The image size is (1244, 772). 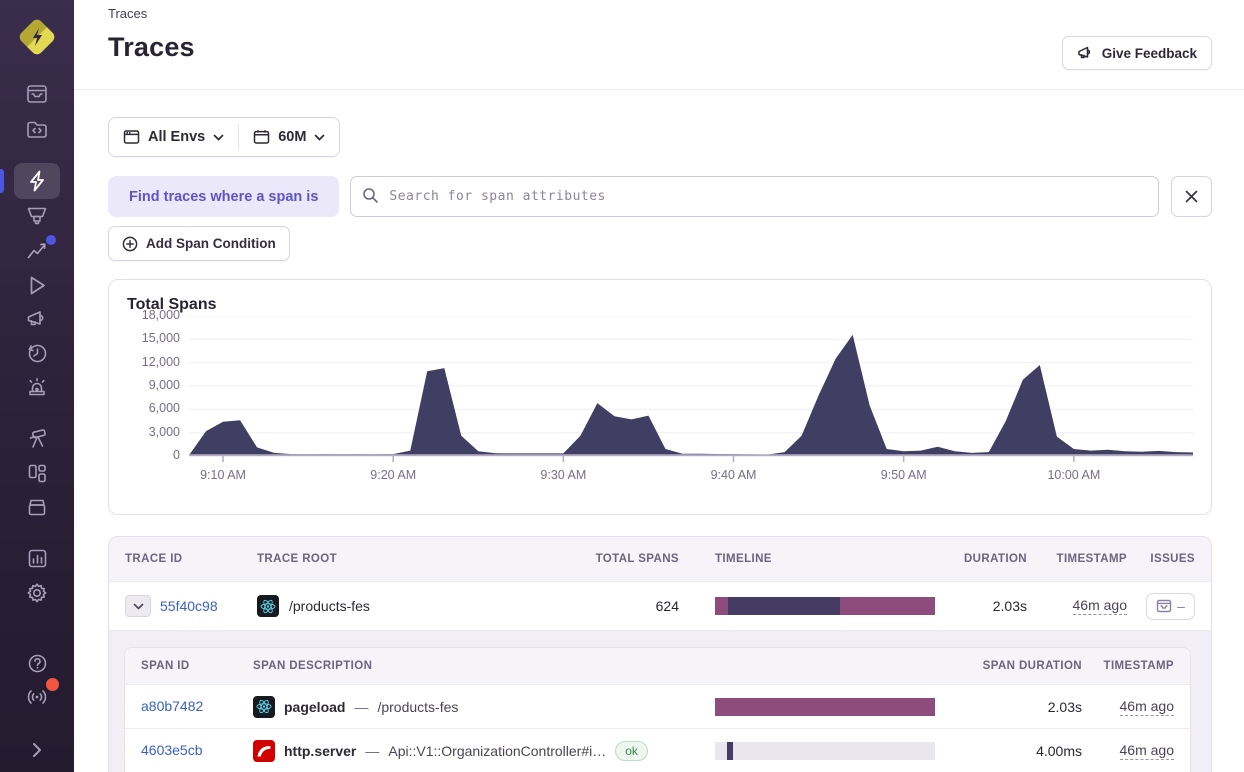 I want to click on span-description-cell: pageload — /products-fes, so click(x=476, y=706).